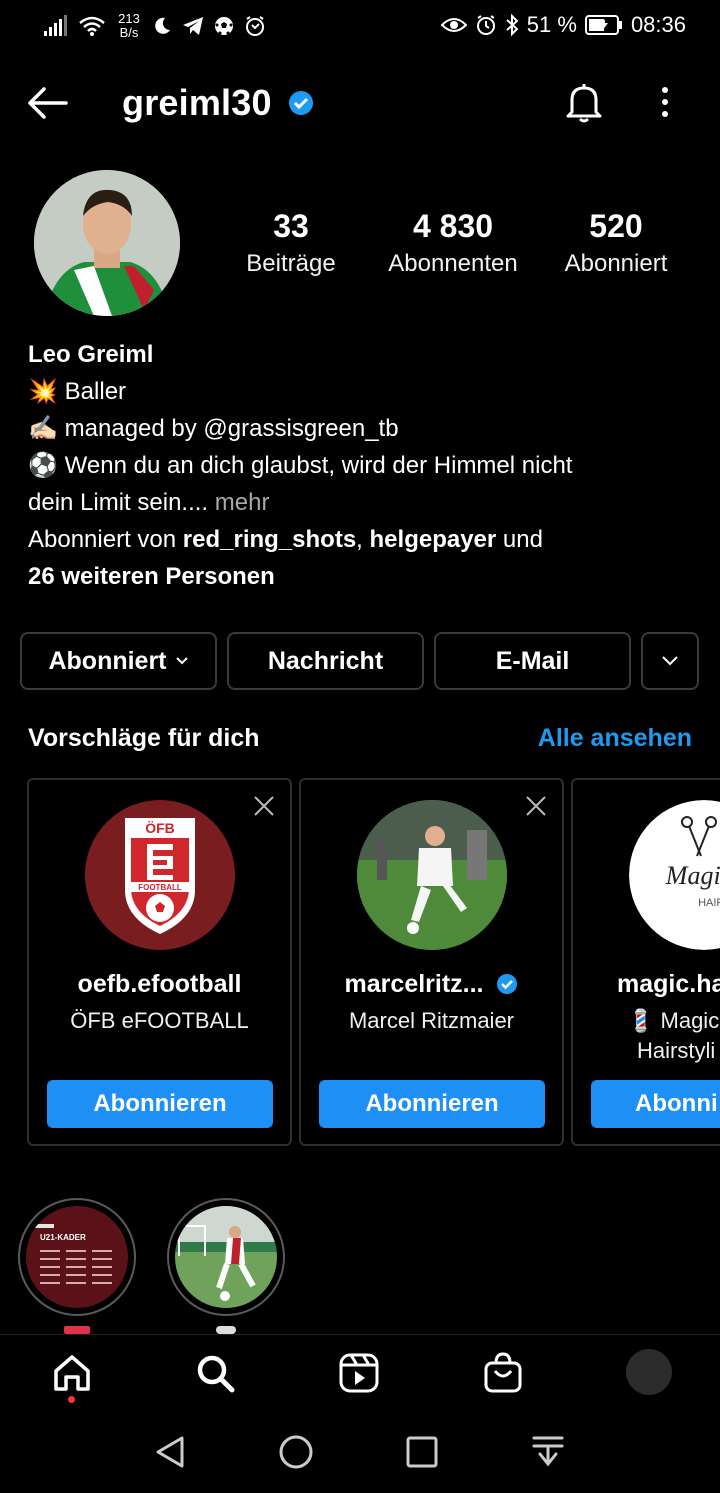 This screenshot has width=720, height=1493. Describe the element at coordinates (159, 1020) in the screenshot. I see `suggestion-fullname: ÖFB eFOOTBALL` at that location.